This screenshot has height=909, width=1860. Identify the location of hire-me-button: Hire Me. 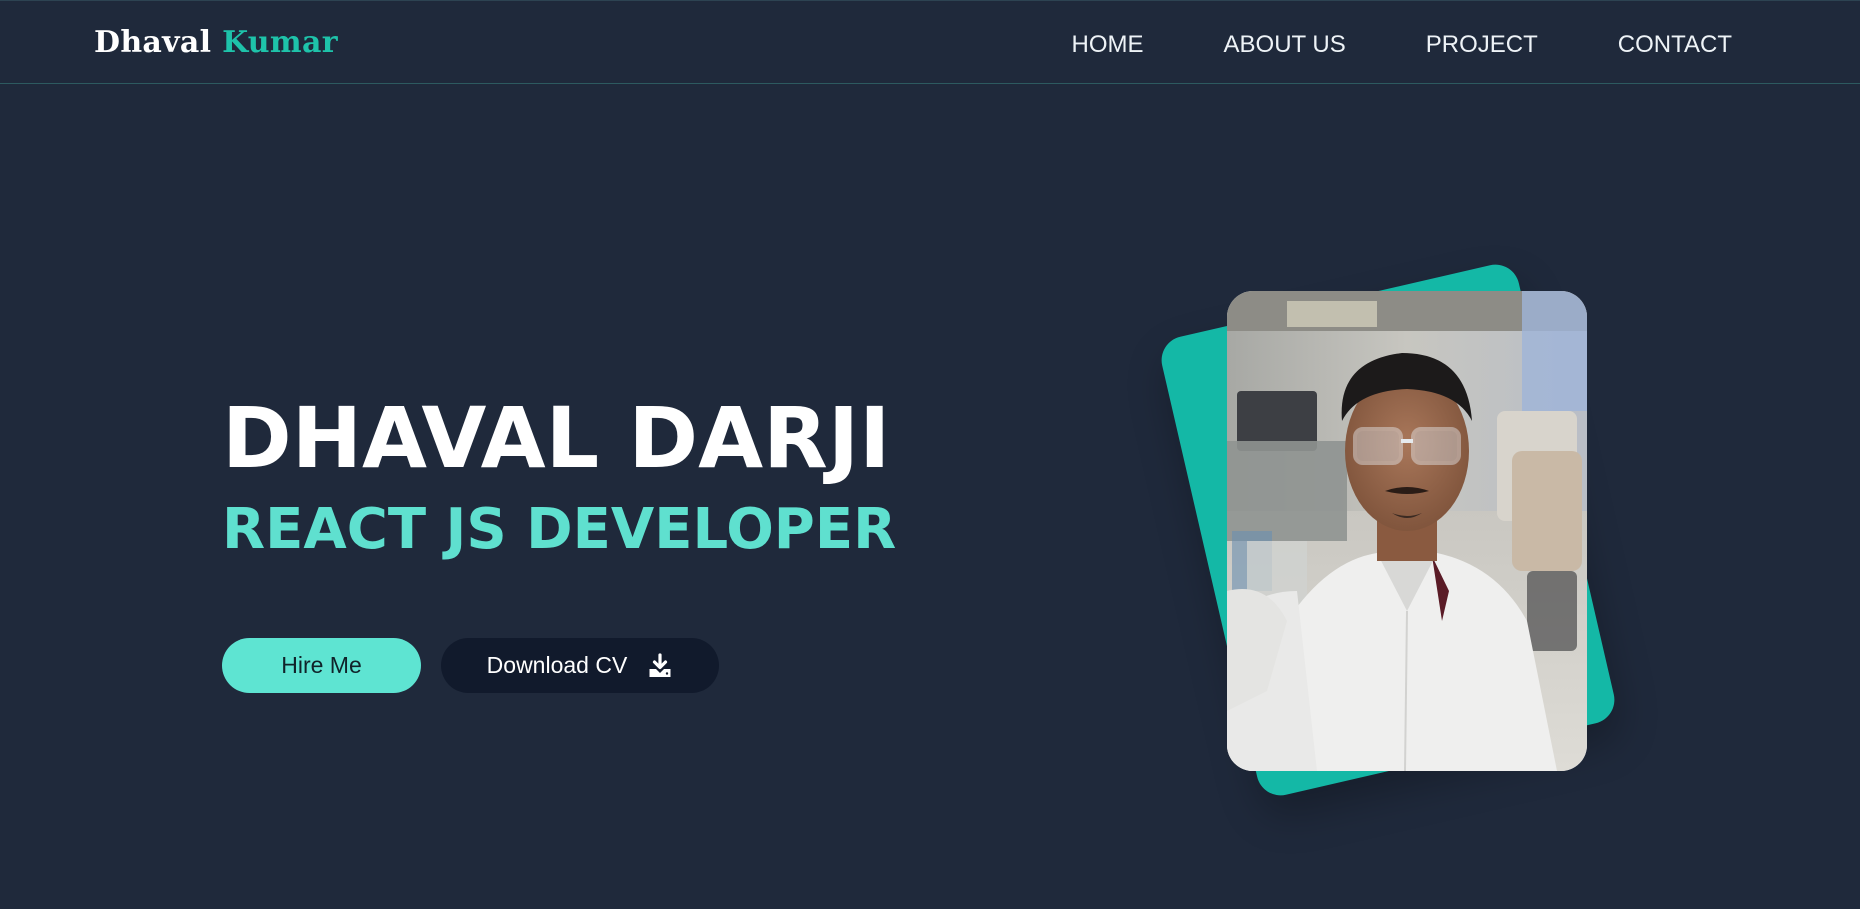
(321, 665).